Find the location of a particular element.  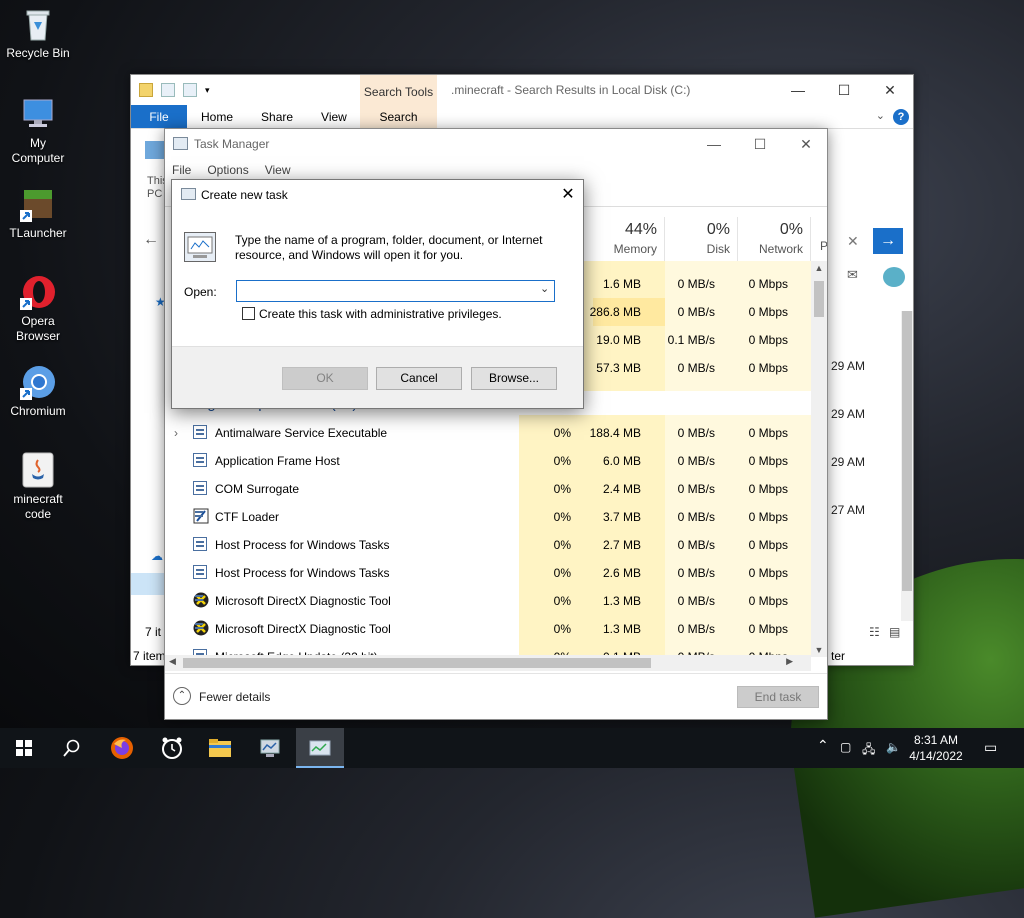

table-row: COM Surrogate 0% 2.4 MB 0 MB/s 0 Mbps is located at coordinates (488, 489).